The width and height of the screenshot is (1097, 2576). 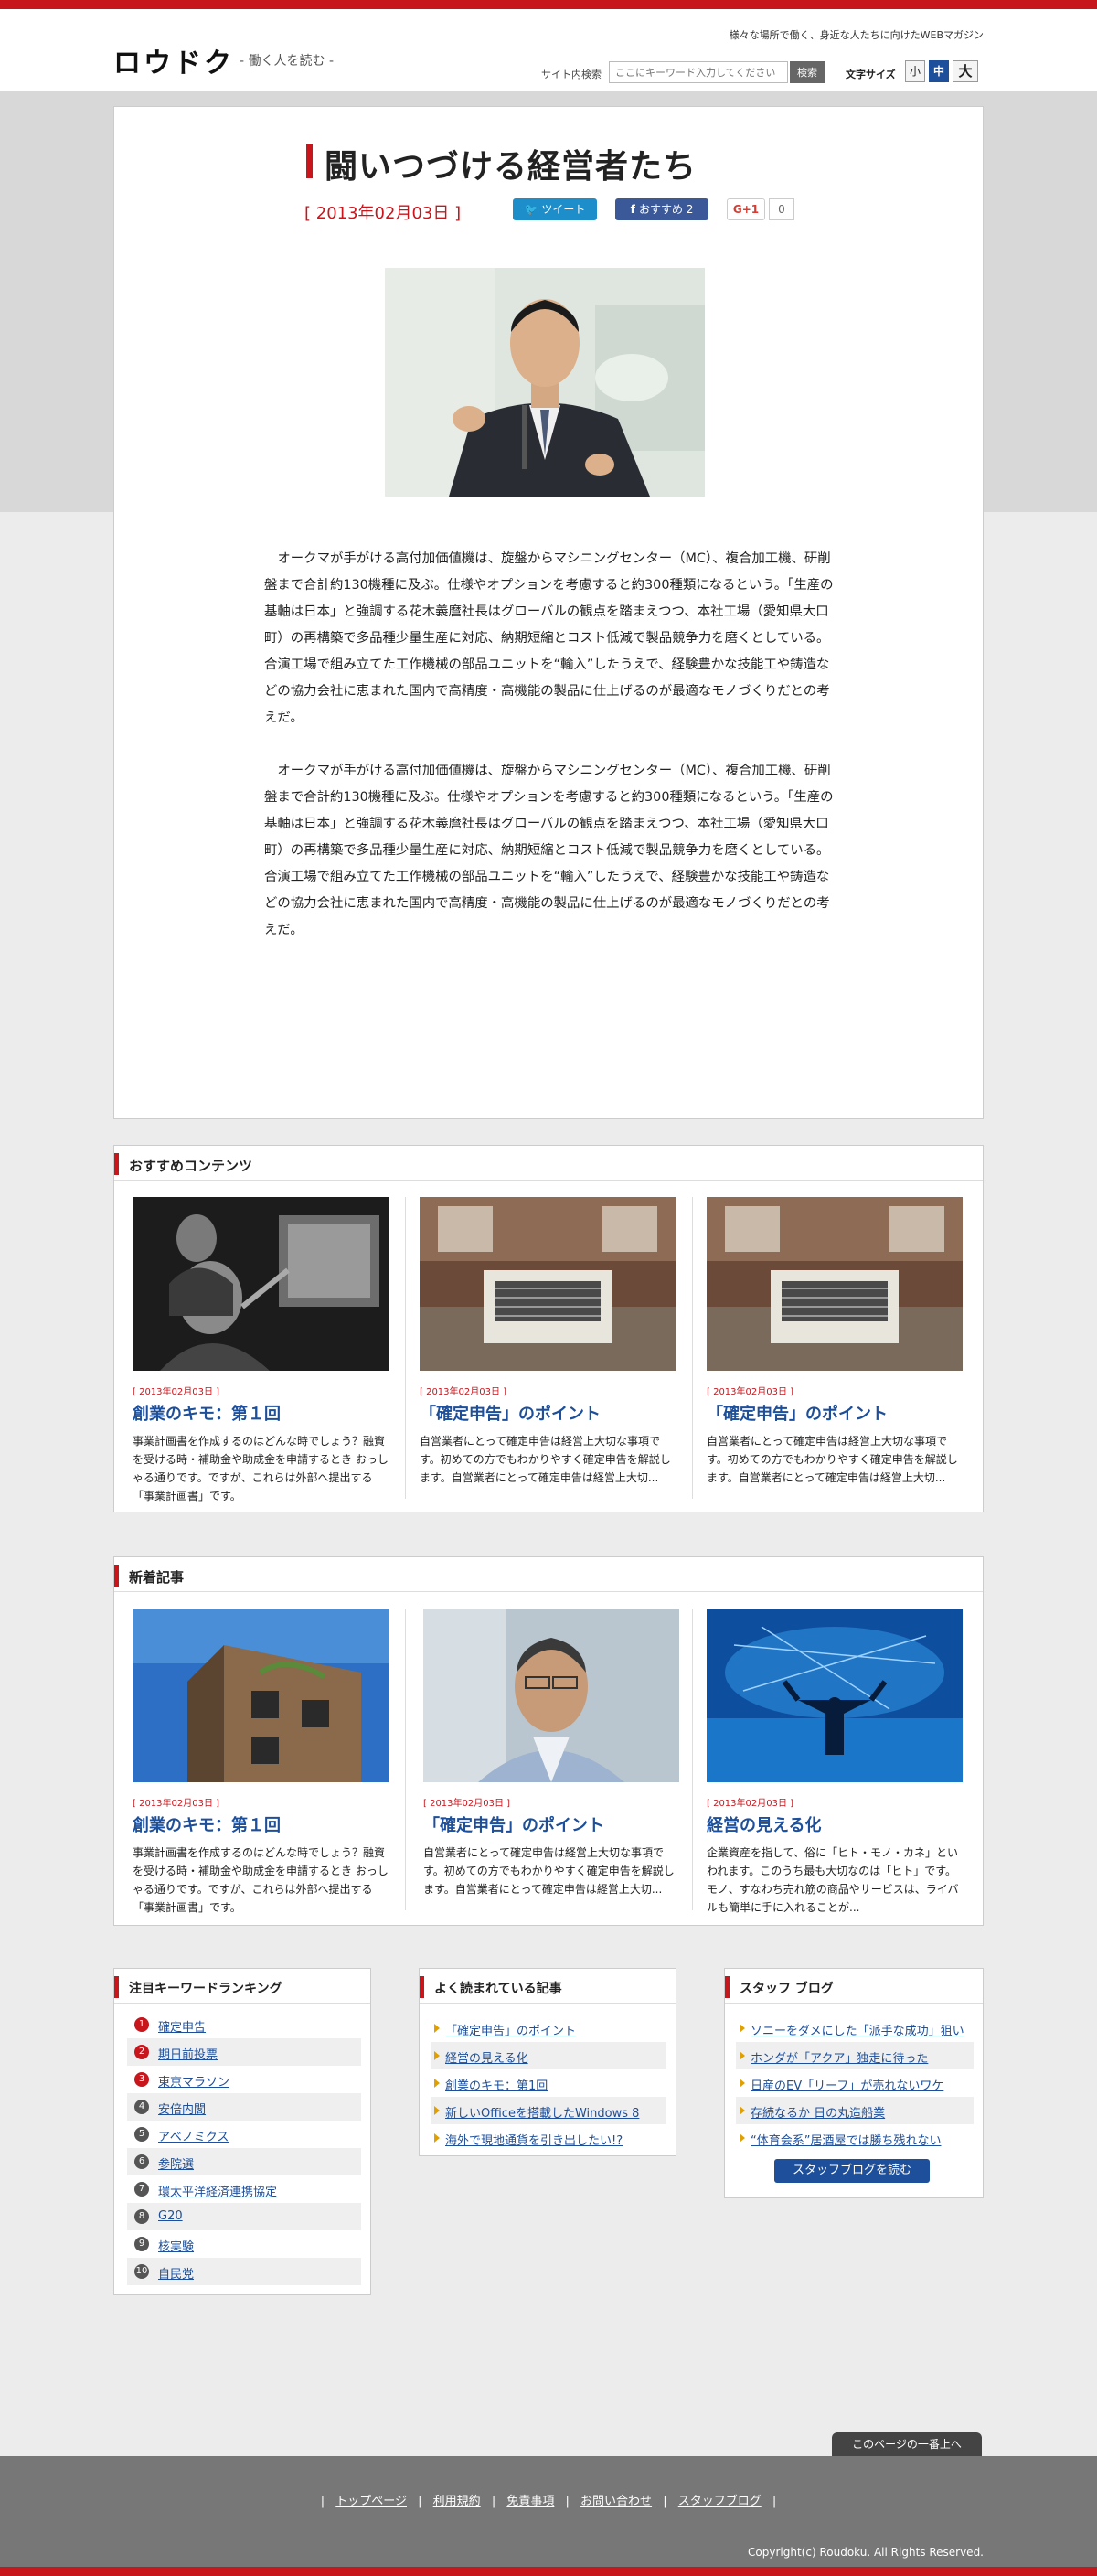 I want to click on ranking-link: 期日前投票, so click(x=188, y=2053).